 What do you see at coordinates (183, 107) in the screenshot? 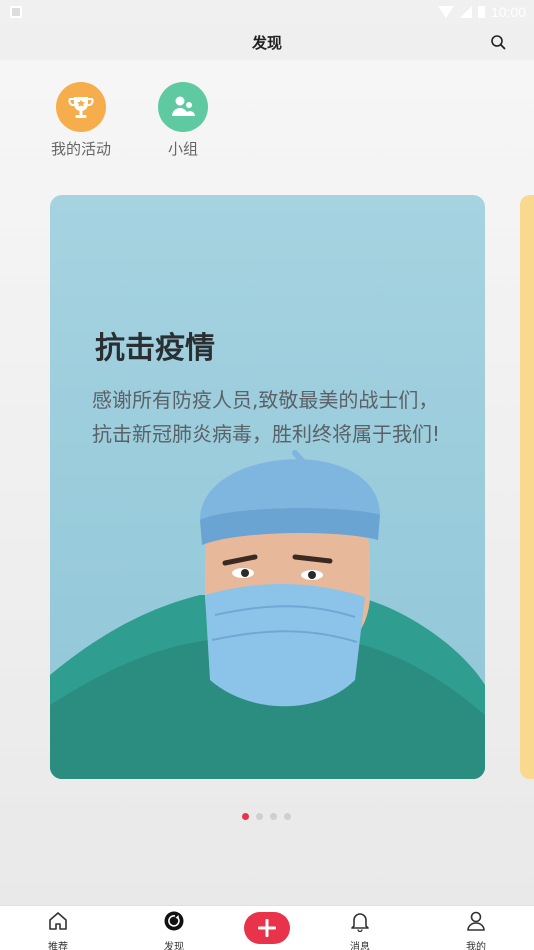
I see `group-icon` at bounding box center [183, 107].